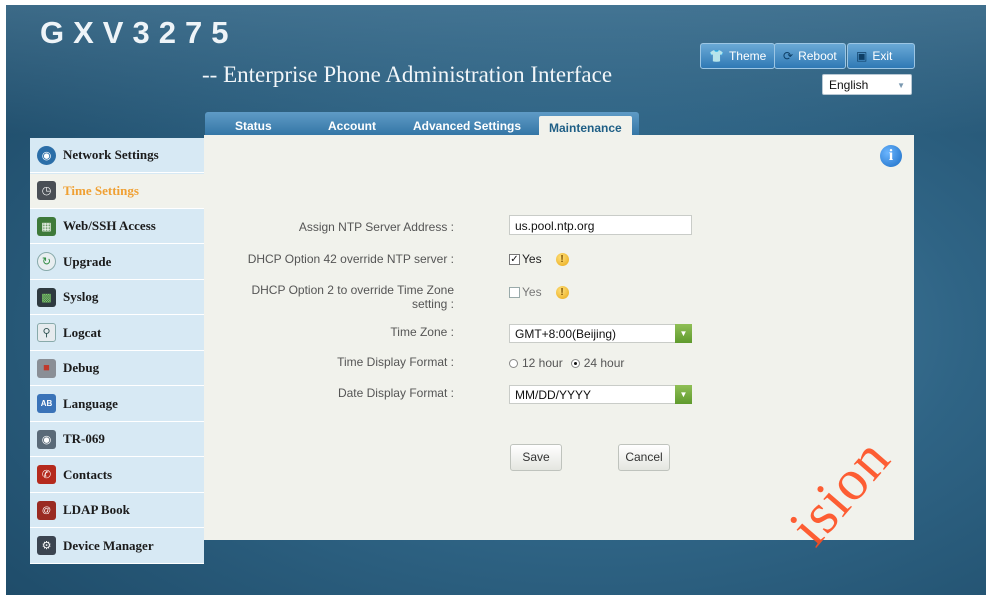  What do you see at coordinates (566, 334) in the screenshot?
I see `timezone-selected-value: GMT+8:00(Beijing)` at bounding box center [566, 334].